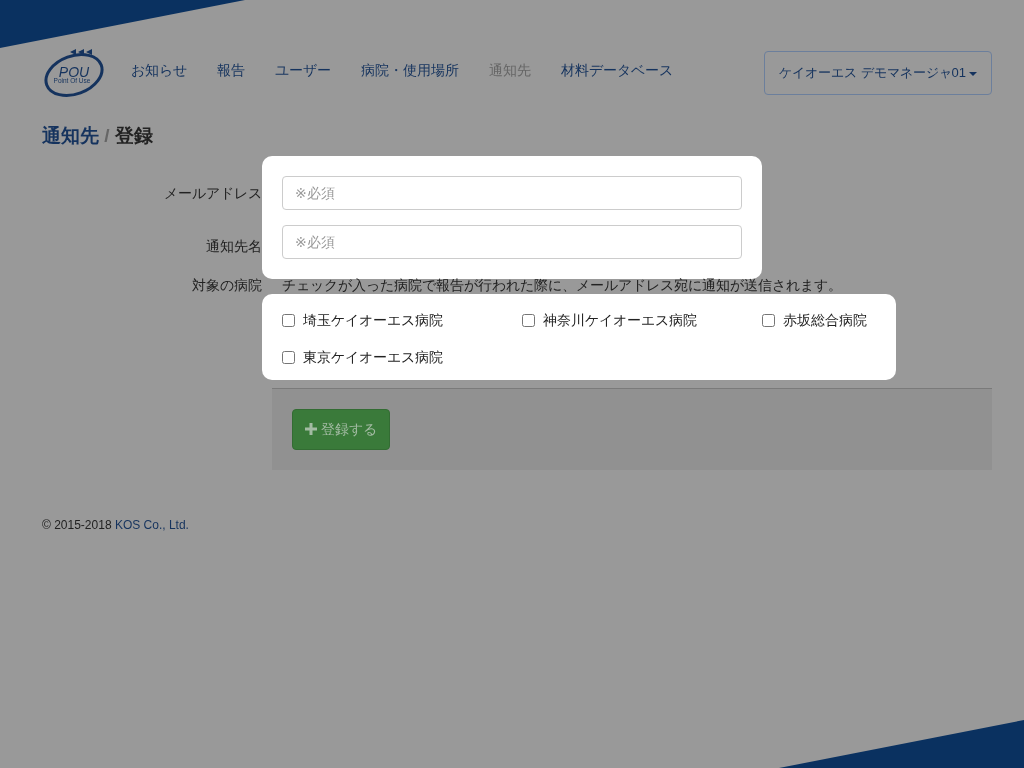 This screenshot has height=768, width=1024. I want to click on page-title: 通知先 / 登録, so click(98, 136).